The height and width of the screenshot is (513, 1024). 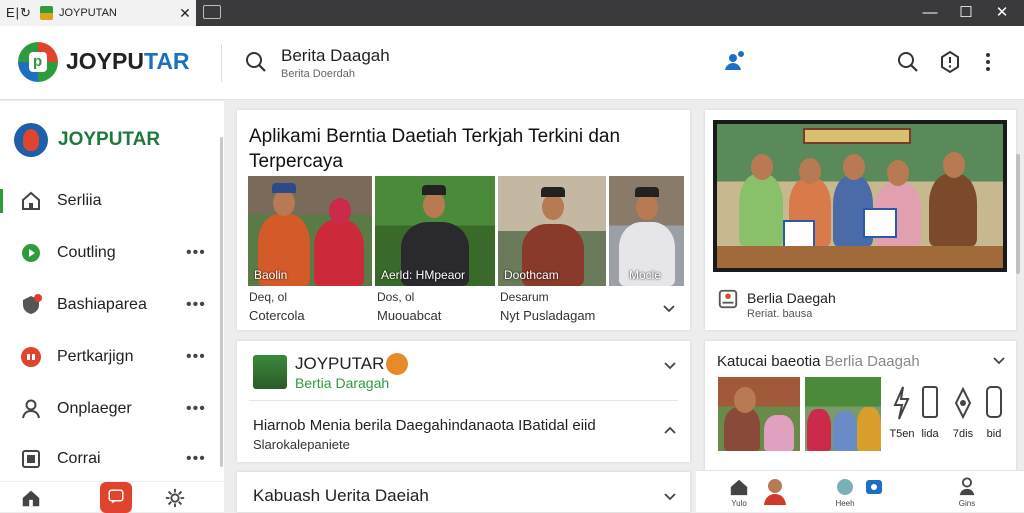 I want to click on meta-date: Desarum, so click(x=524, y=297).